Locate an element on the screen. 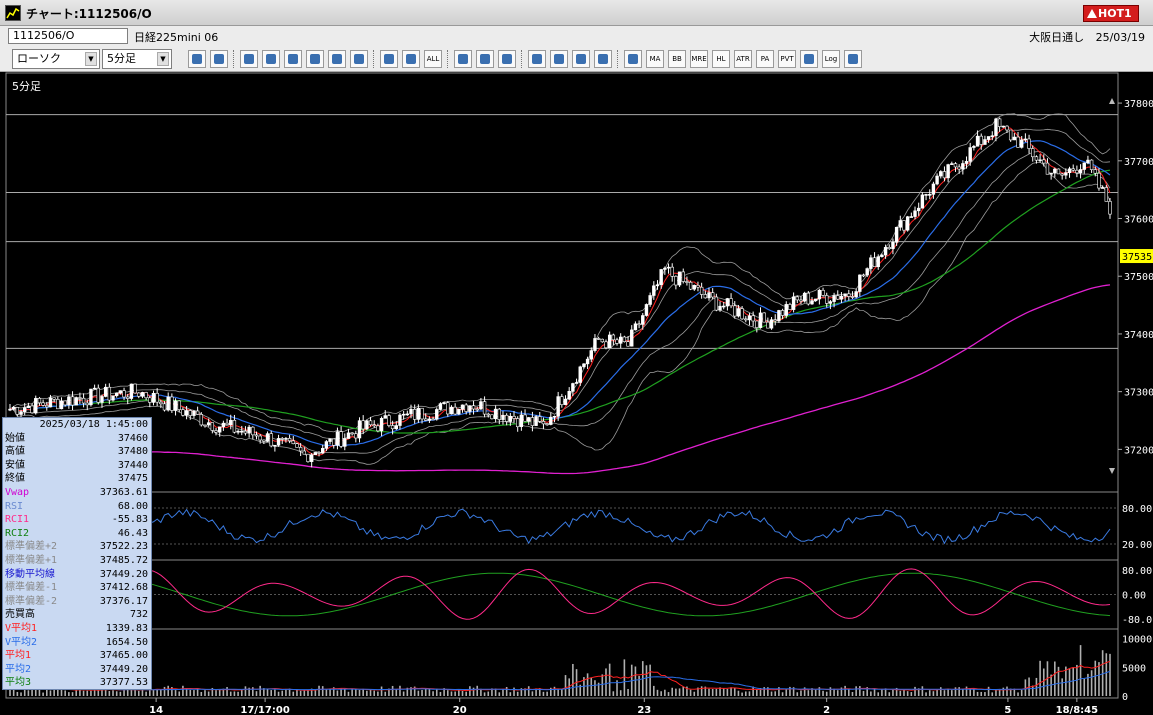 The height and width of the screenshot is (715, 1153). info-row: Vwap 37363.61 is located at coordinates (77, 493).